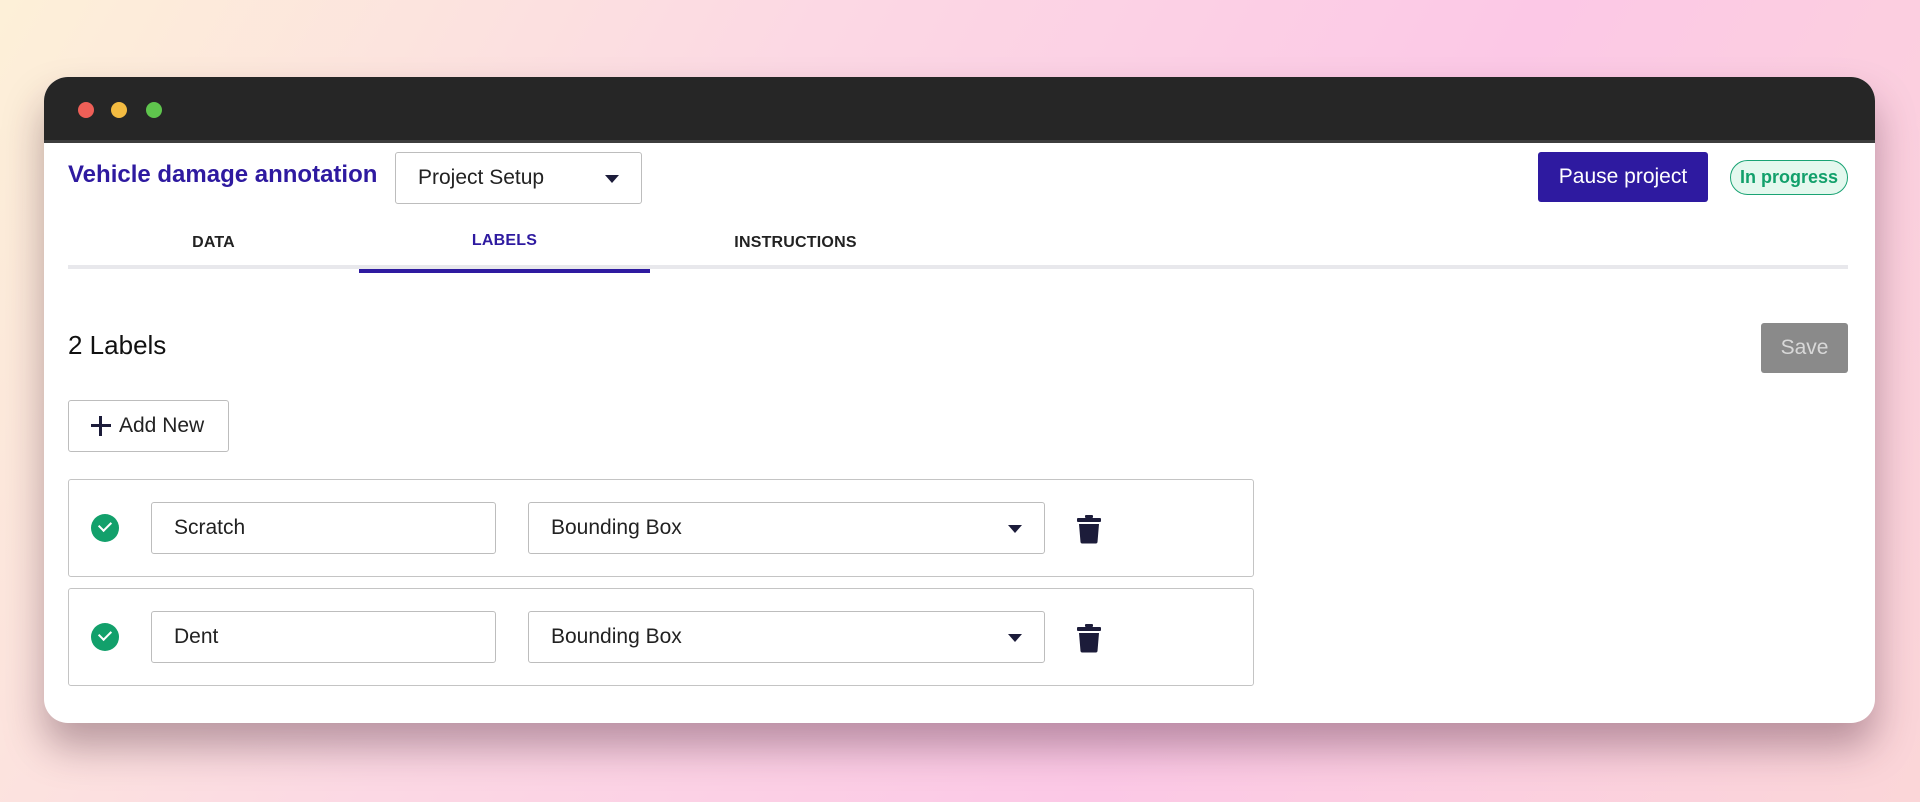 The height and width of the screenshot is (802, 1920). Describe the element at coordinates (959, 110) in the screenshot. I see `window-titlebar` at that location.